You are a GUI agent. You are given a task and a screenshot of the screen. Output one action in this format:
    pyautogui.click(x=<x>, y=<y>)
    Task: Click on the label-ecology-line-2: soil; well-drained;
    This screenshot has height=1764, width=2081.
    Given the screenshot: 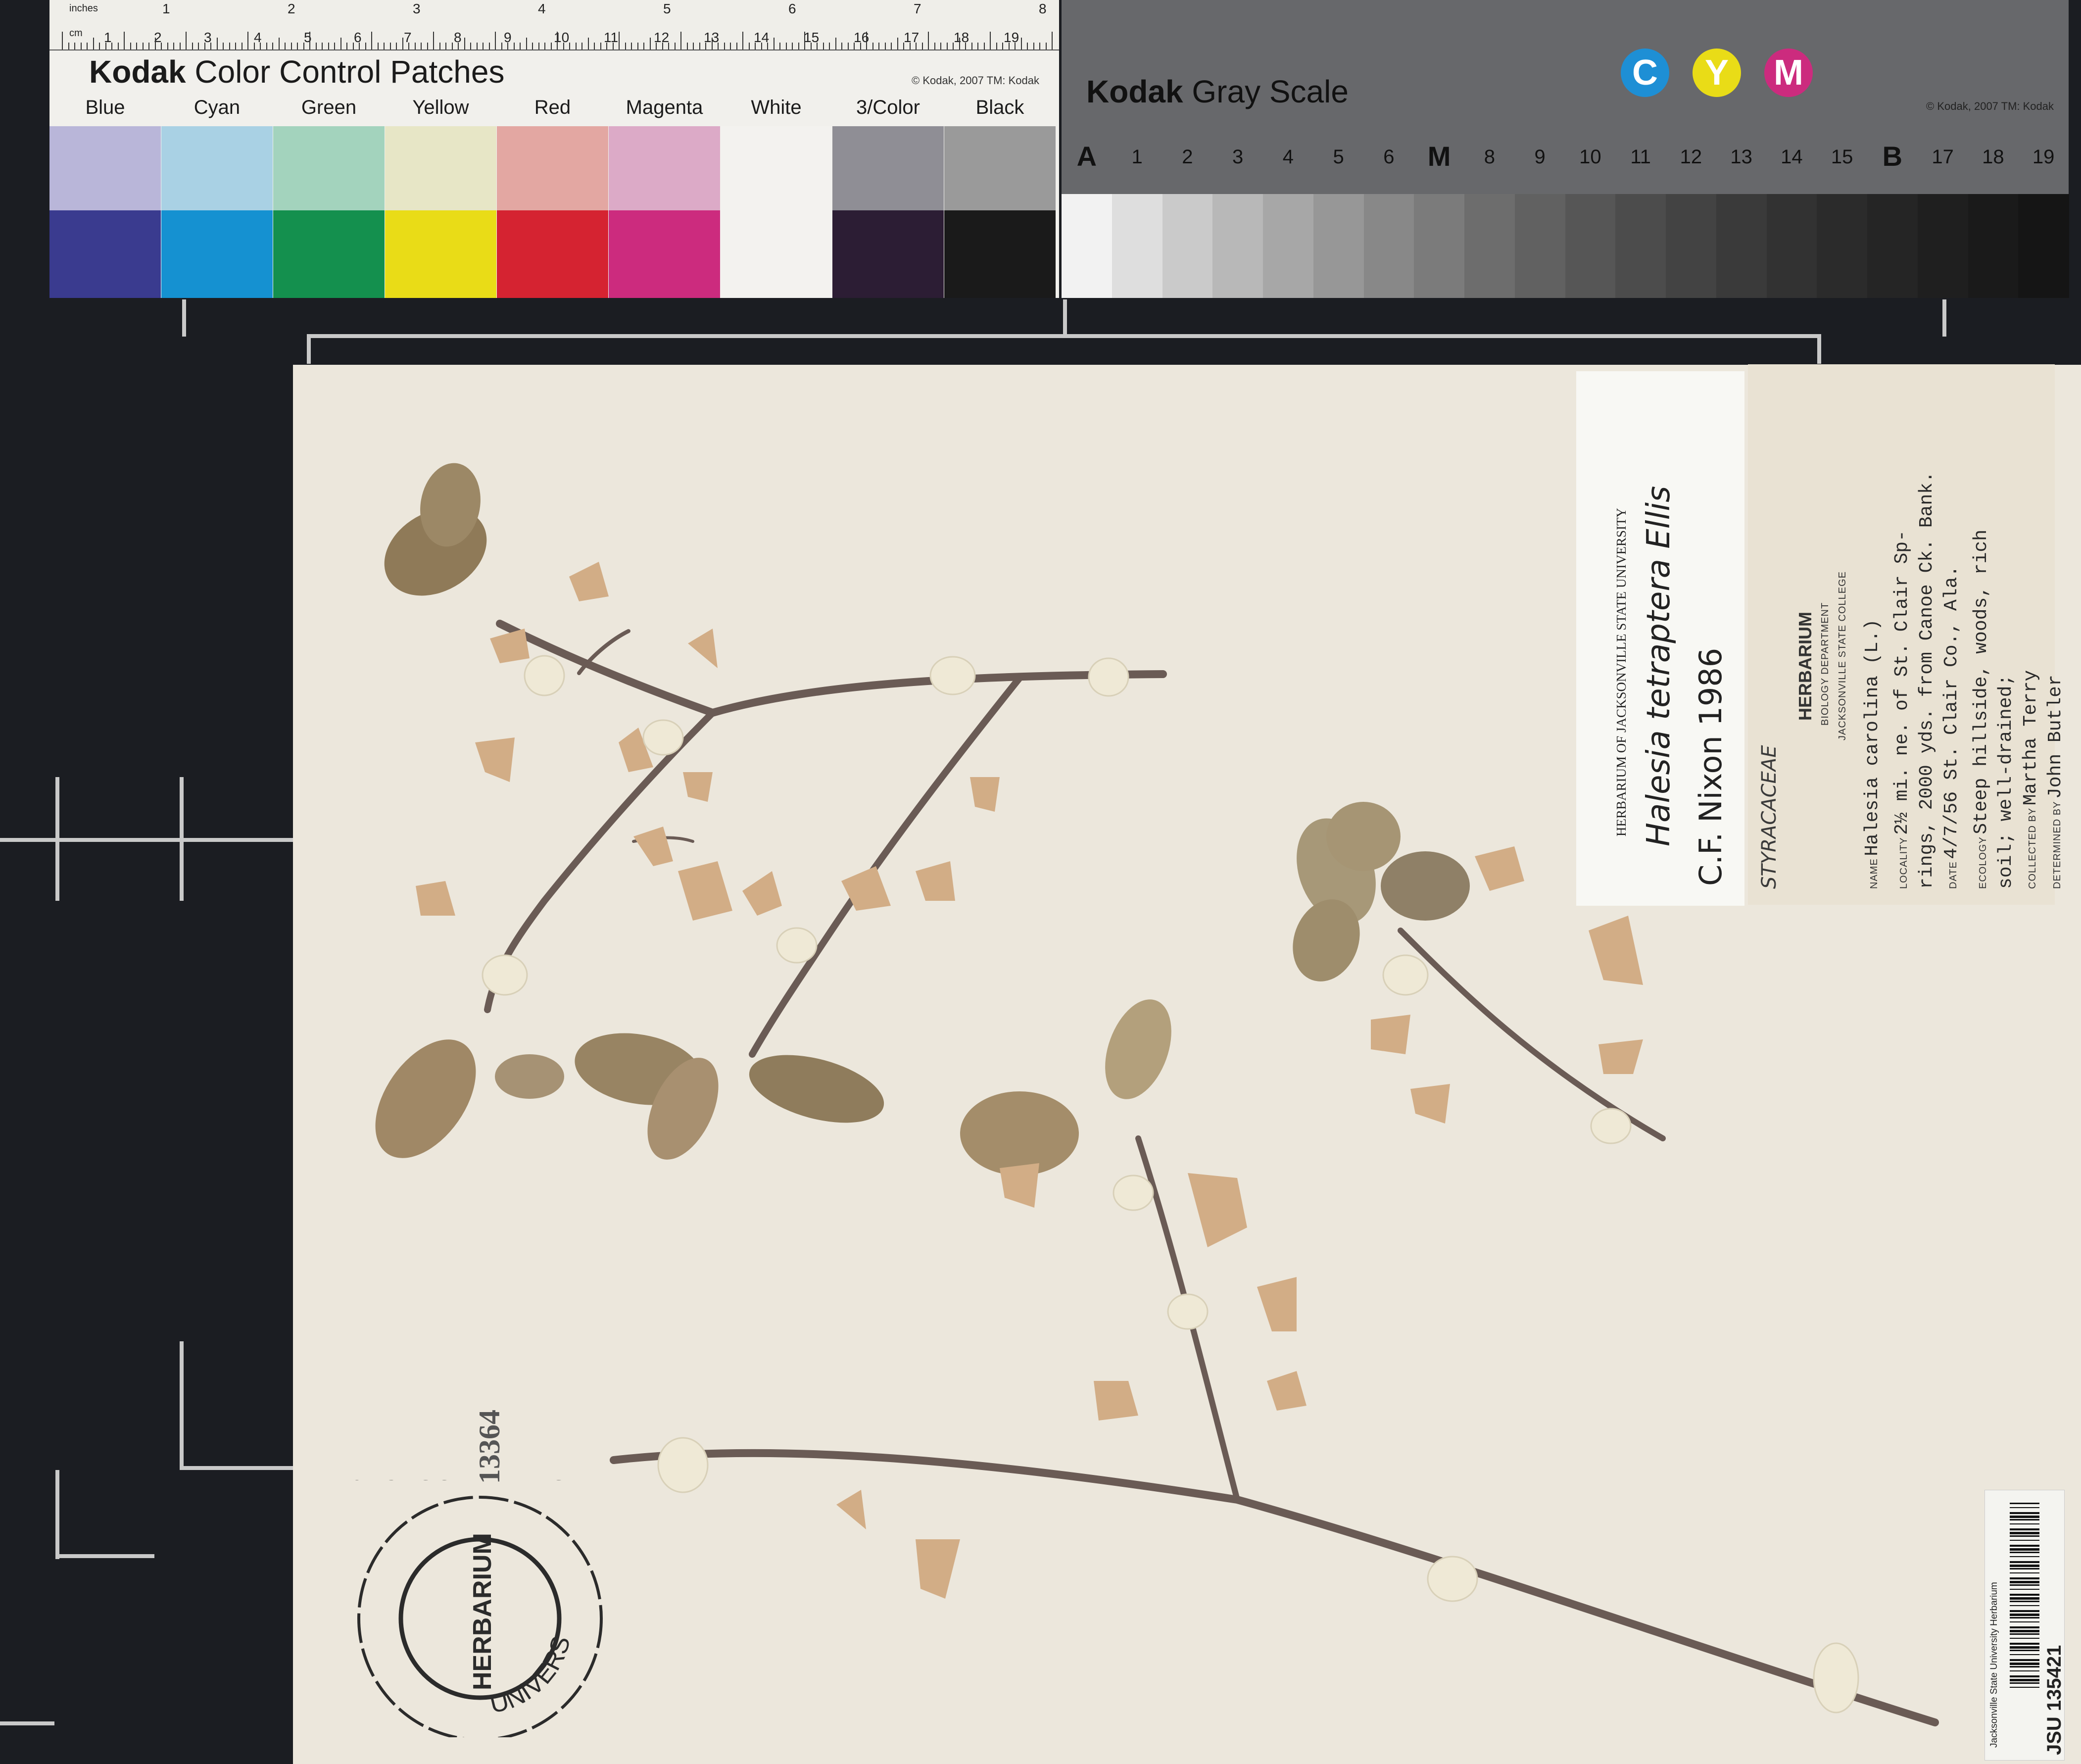 What is the action you would take?
    pyautogui.click(x=2006, y=781)
    